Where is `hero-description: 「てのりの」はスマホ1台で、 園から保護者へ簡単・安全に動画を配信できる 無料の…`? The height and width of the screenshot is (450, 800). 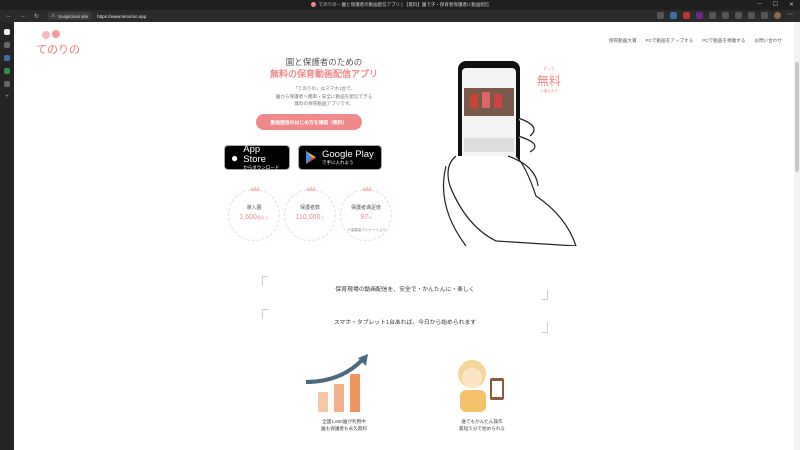
hero-description: 「てのりの」はスマホ1台で、 園から保護者へ簡単・安全に動画を配信できる 無料の… is located at coordinates (324, 96).